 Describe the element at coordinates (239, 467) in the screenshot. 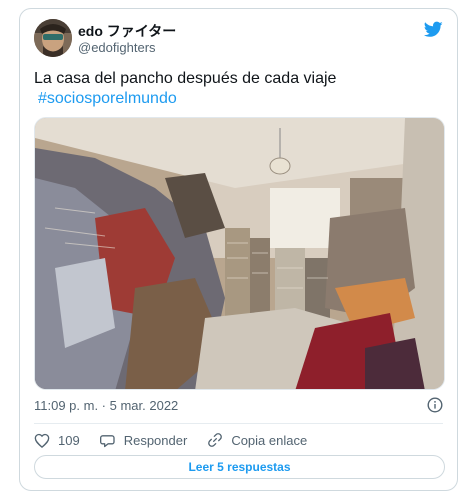

I see `read-replies-button: Leer 5 respuestas` at that location.